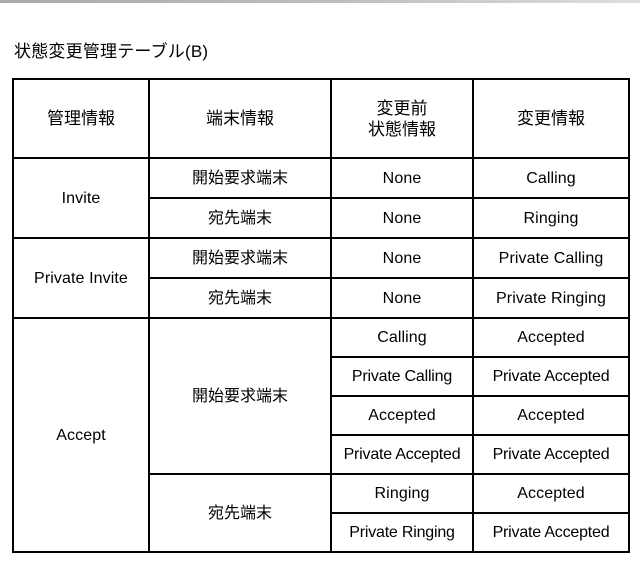  I want to click on cell-management-info: Private Invite, so click(81, 278).